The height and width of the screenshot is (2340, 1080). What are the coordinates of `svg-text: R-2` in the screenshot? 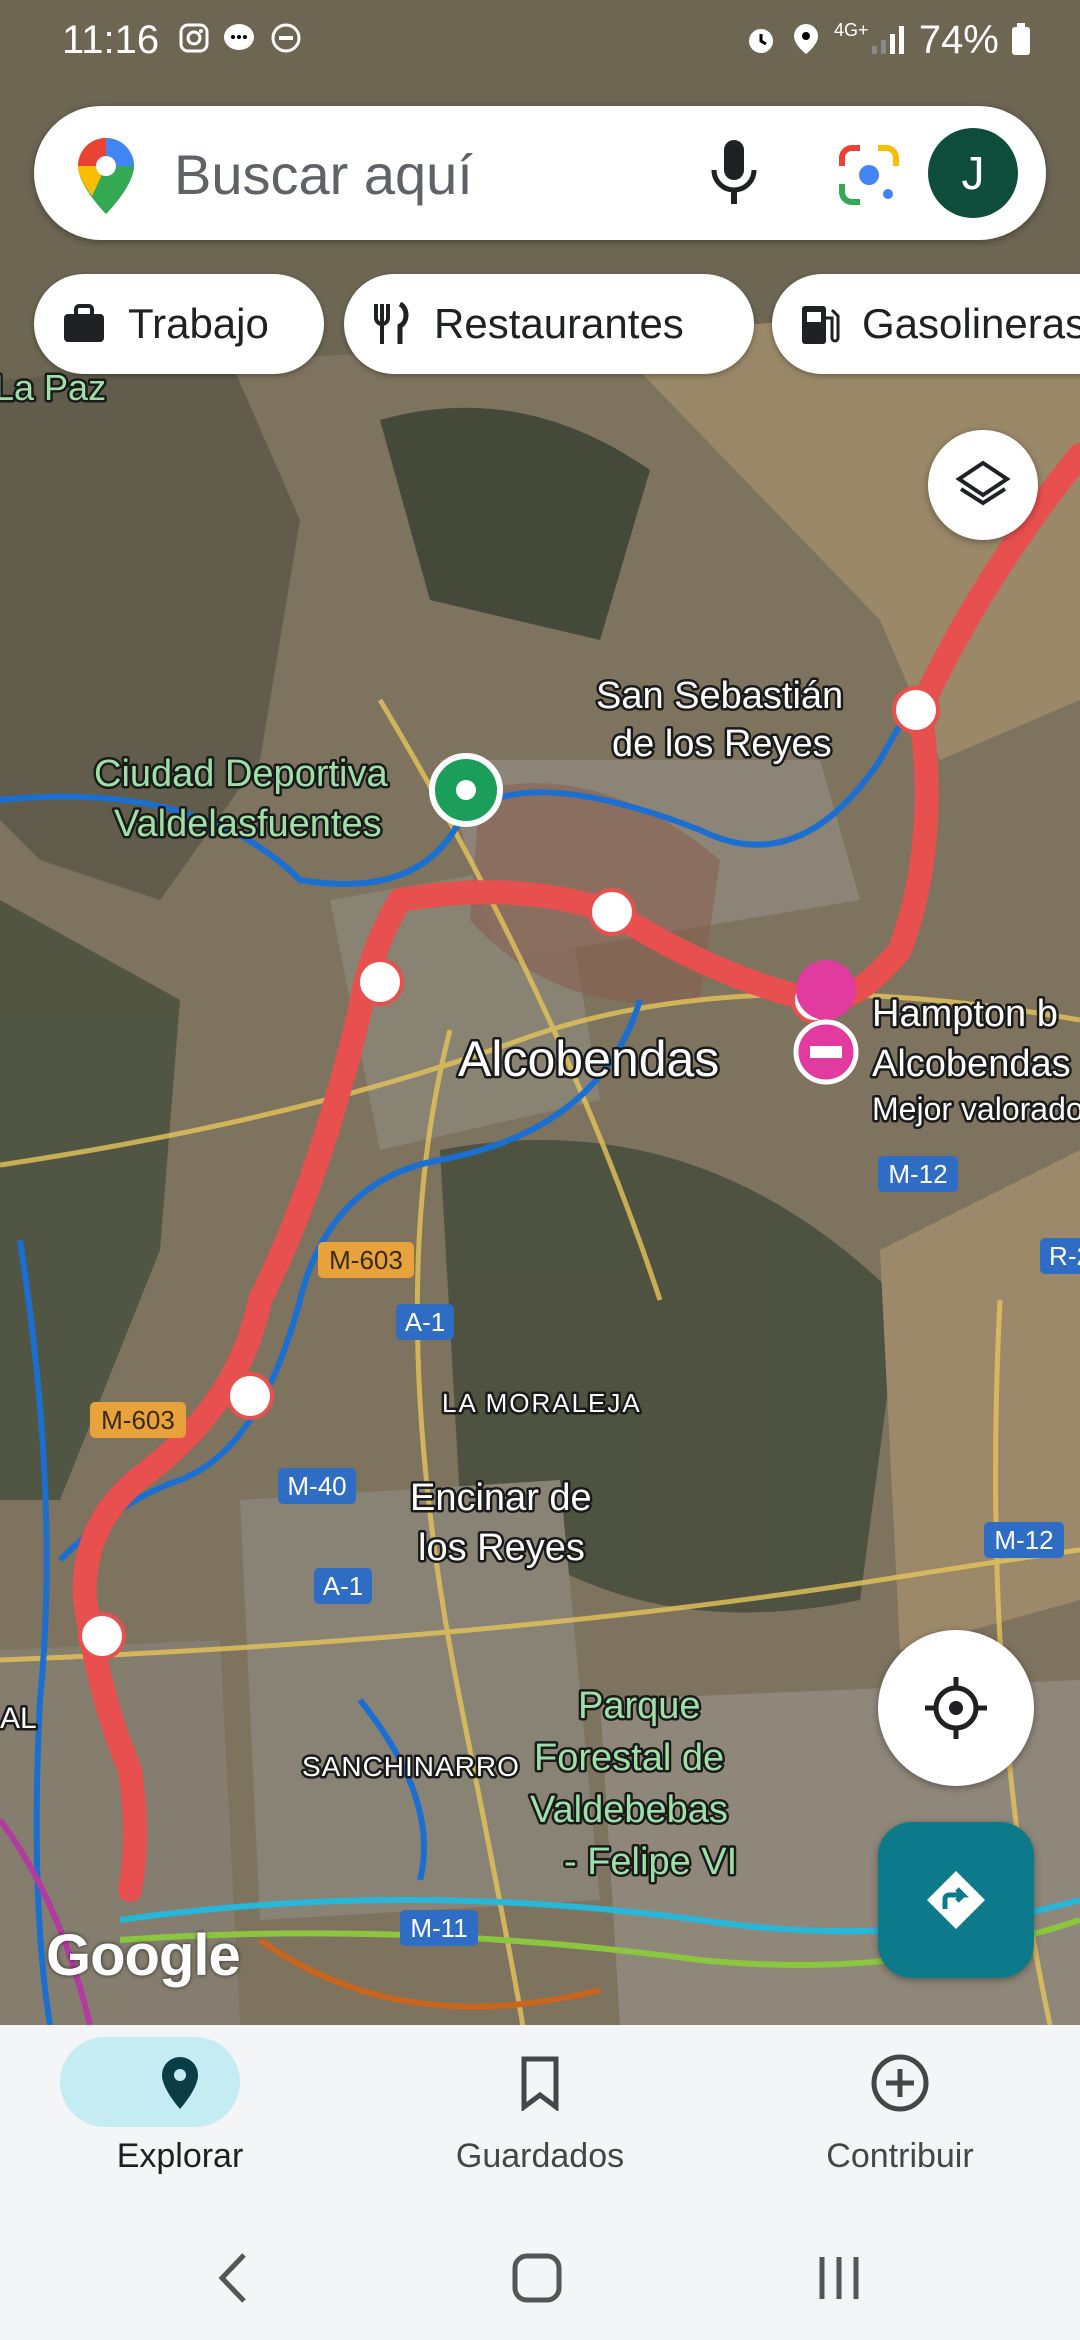 It's located at (1064, 1256).